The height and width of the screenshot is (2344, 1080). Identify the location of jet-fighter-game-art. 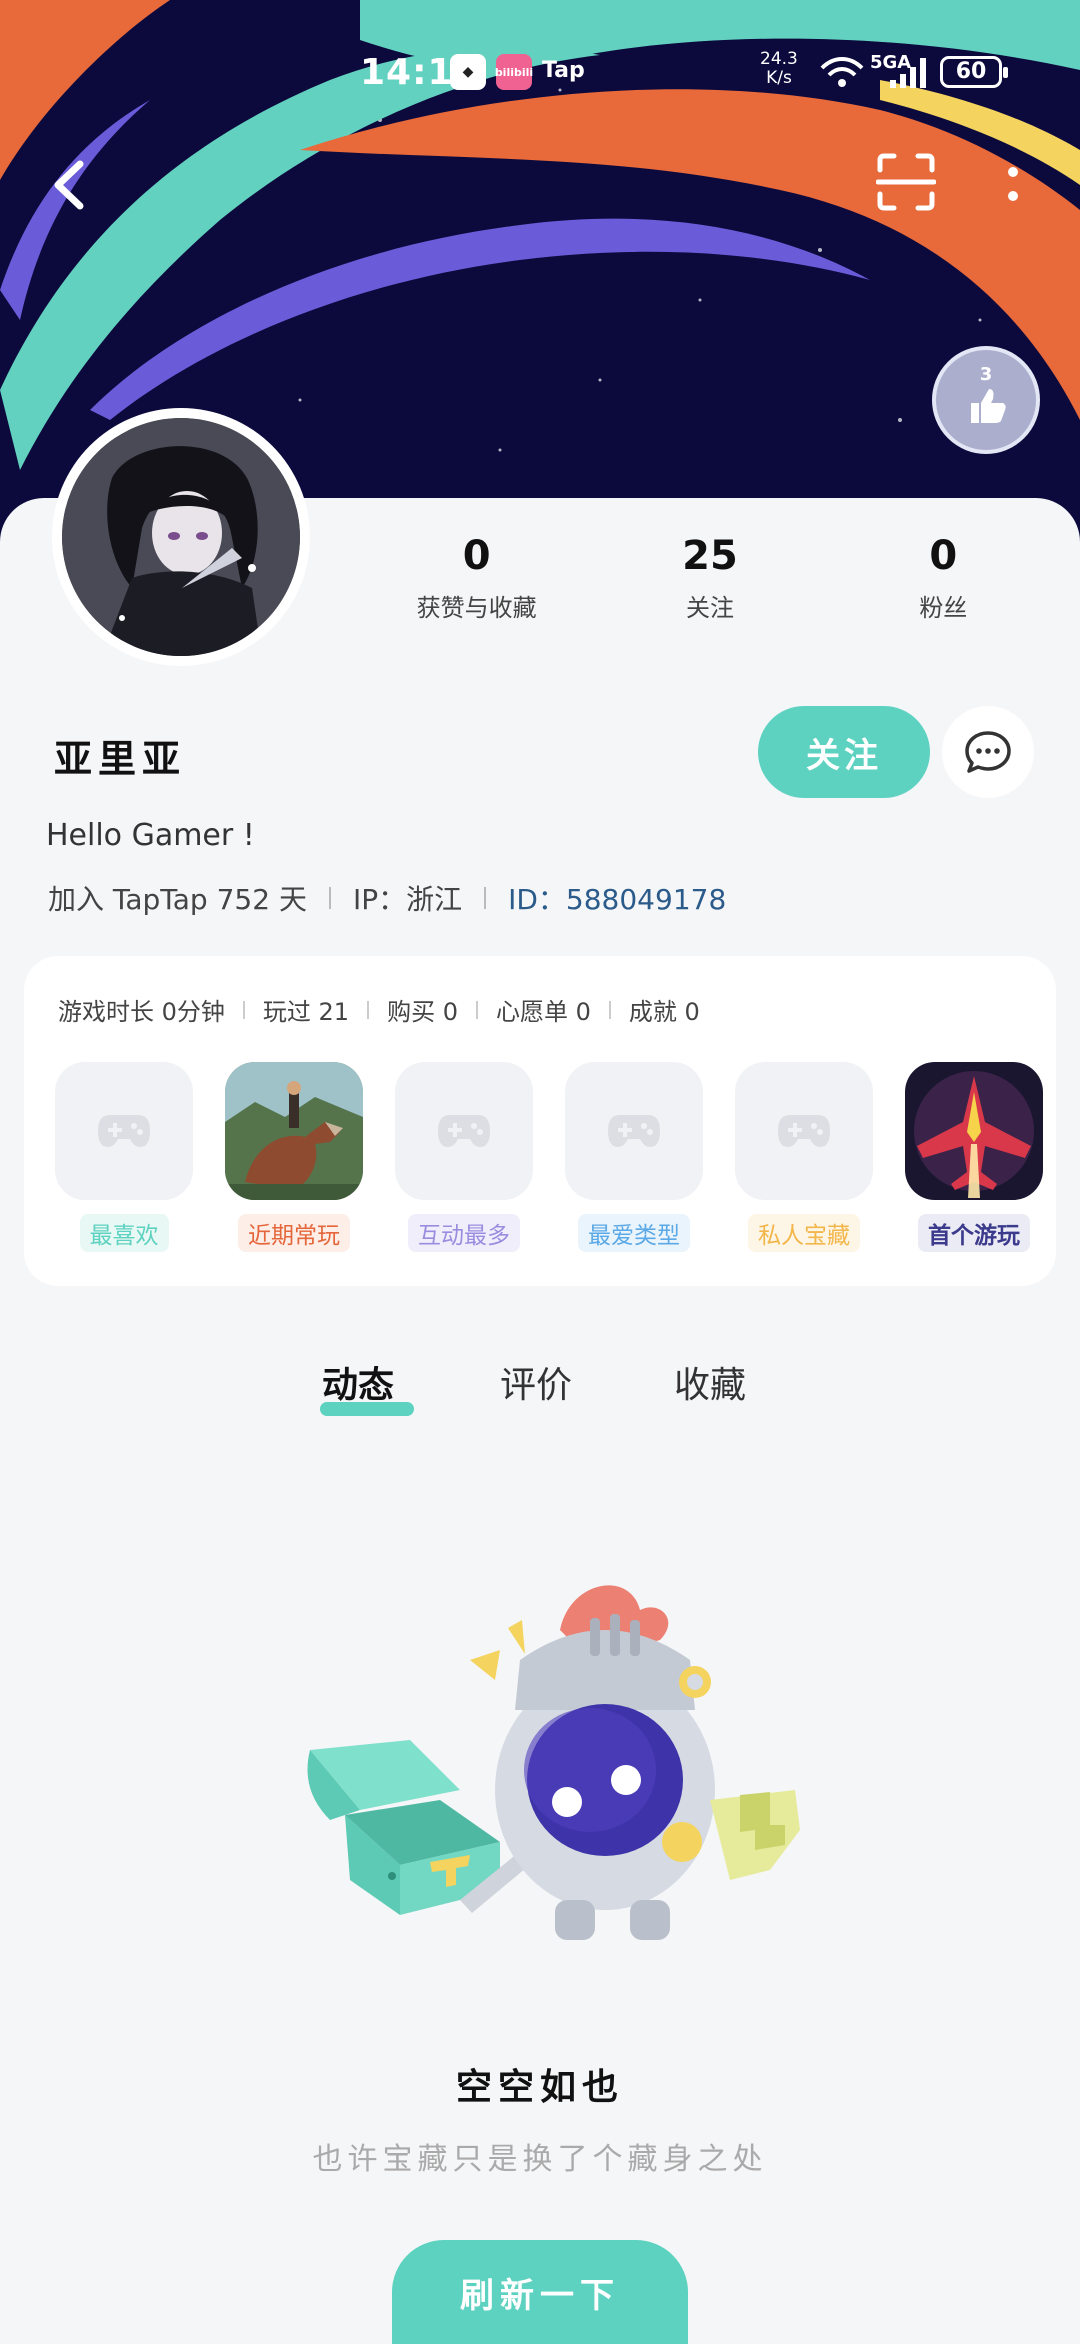
(974, 1131).